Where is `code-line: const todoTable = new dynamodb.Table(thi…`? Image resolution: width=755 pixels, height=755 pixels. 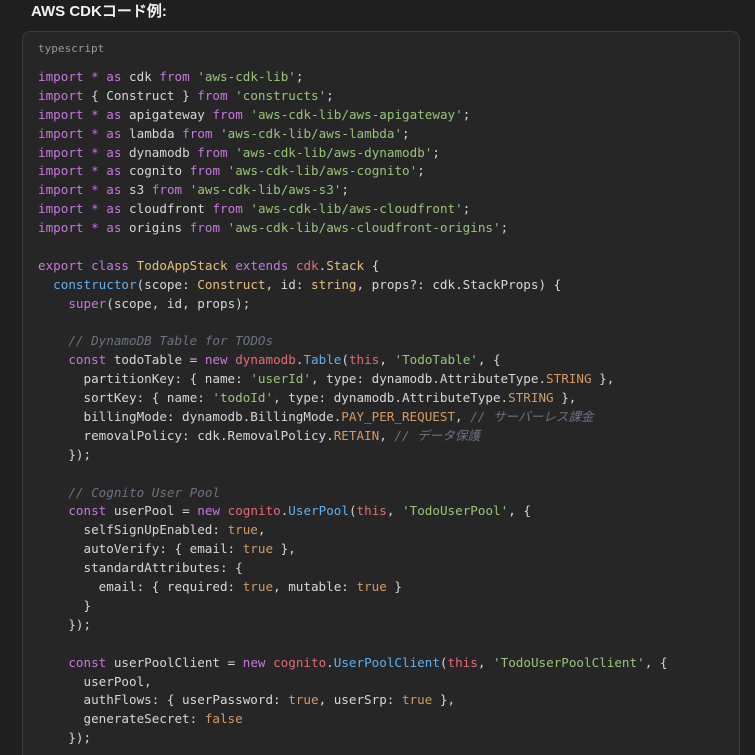
code-line: const todoTable = new dynamodb.Table(thi… is located at coordinates (352, 360).